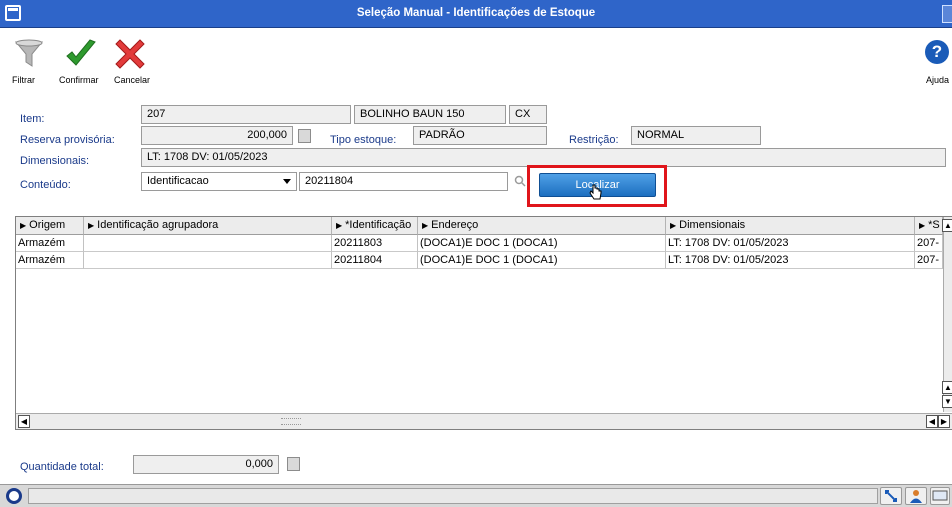 This screenshot has height=507, width=952. I want to click on reserva-label: Reserva provisória:, so click(67, 140).